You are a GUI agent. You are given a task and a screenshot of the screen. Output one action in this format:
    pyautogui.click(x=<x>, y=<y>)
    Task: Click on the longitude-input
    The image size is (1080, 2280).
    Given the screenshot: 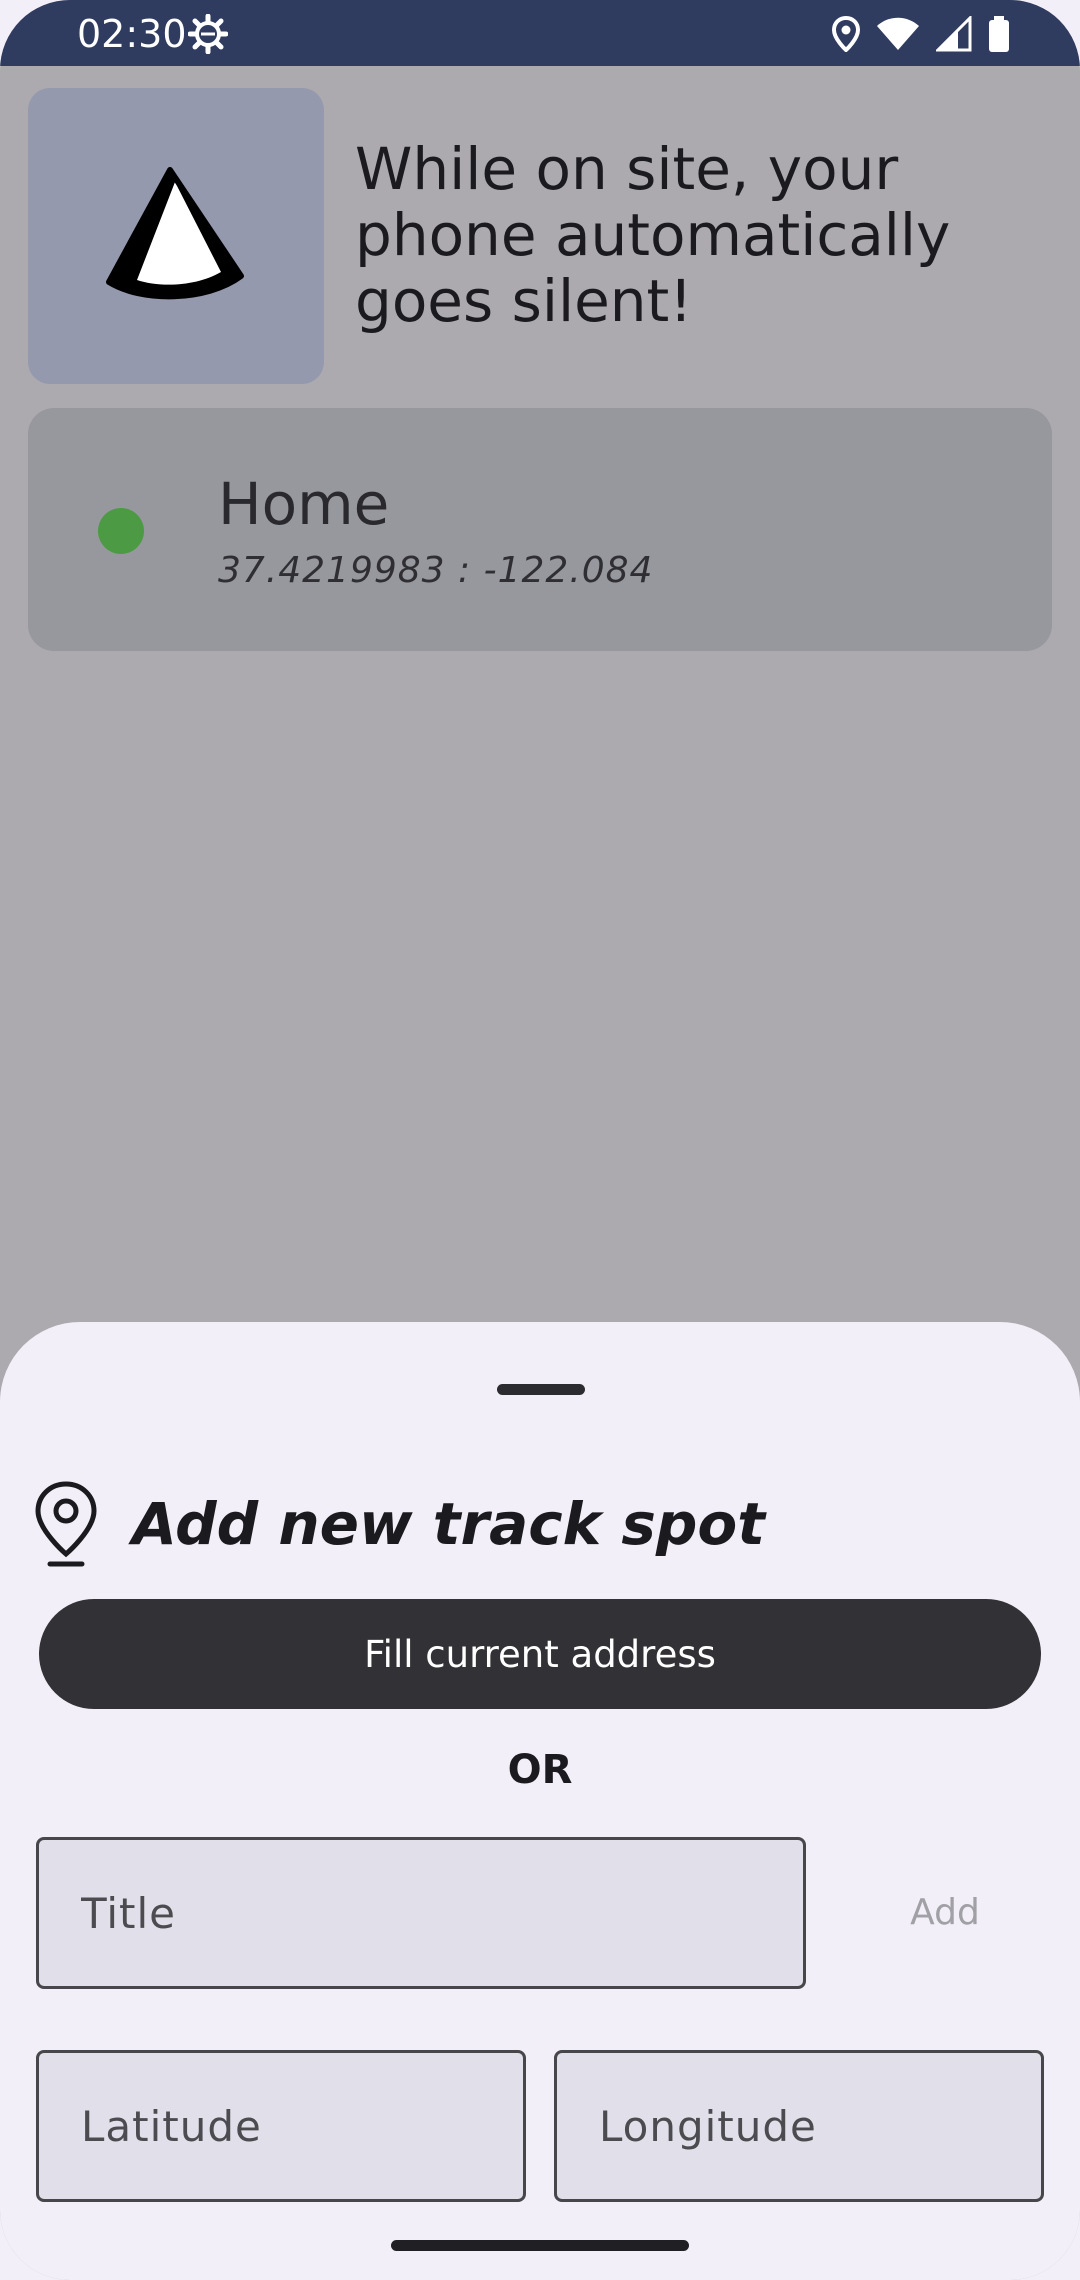 What is the action you would take?
    pyautogui.click(x=799, y=2126)
    